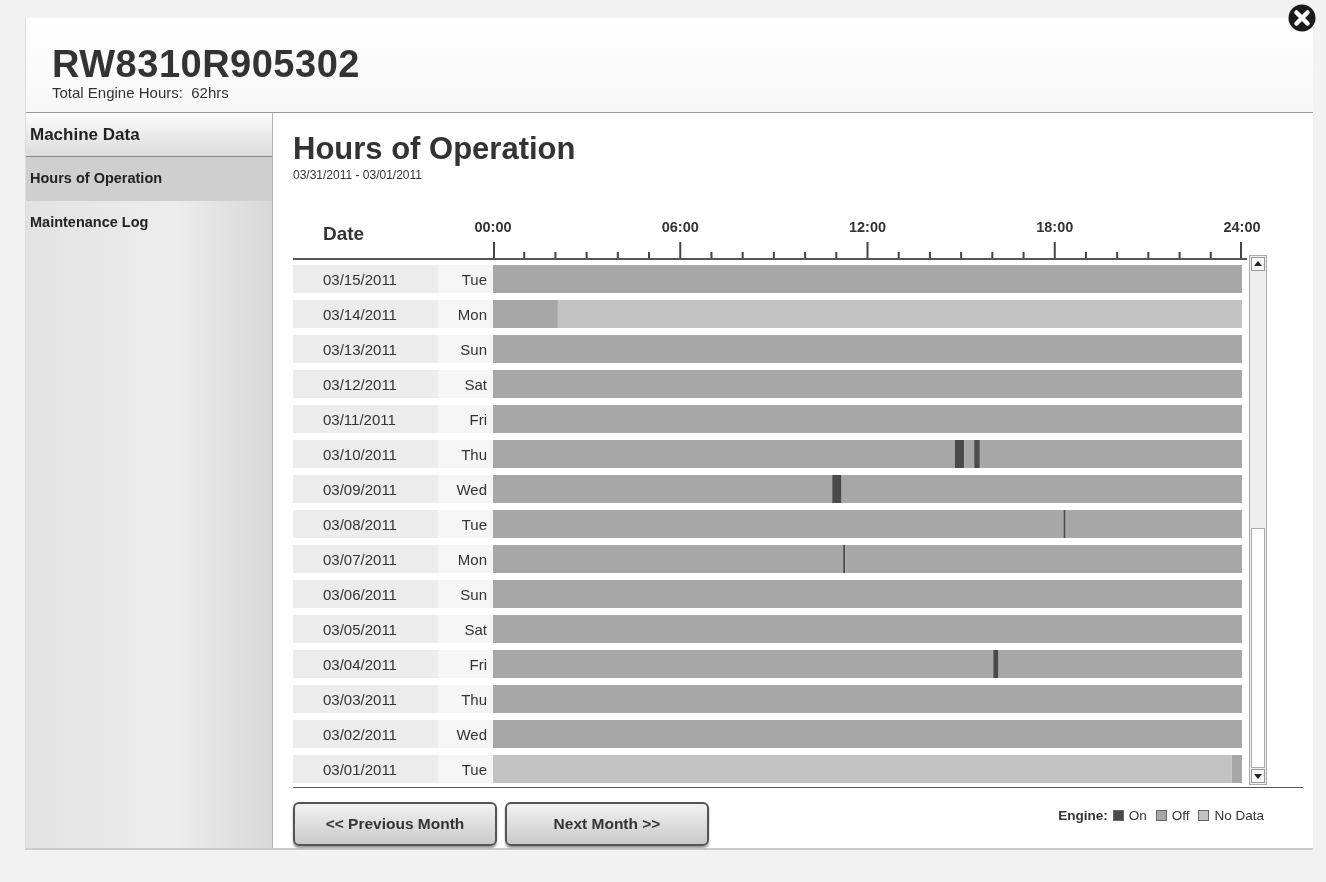 This screenshot has height=882, width=1326. Describe the element at coordinates (434, 149) in the screenshot. I see `page-title: Hours of Operation` at that location.